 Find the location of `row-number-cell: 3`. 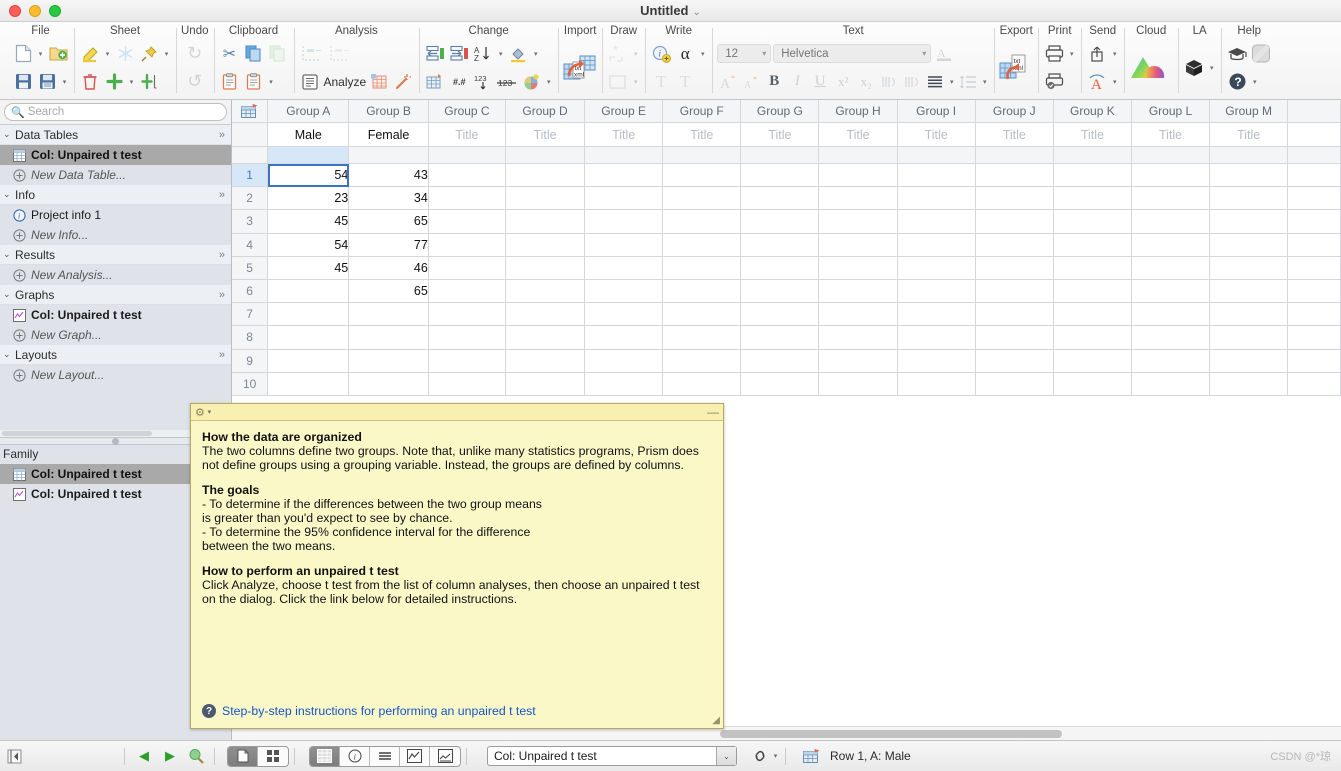

row-number-cell: 3 is located at coordinates (250, 221).